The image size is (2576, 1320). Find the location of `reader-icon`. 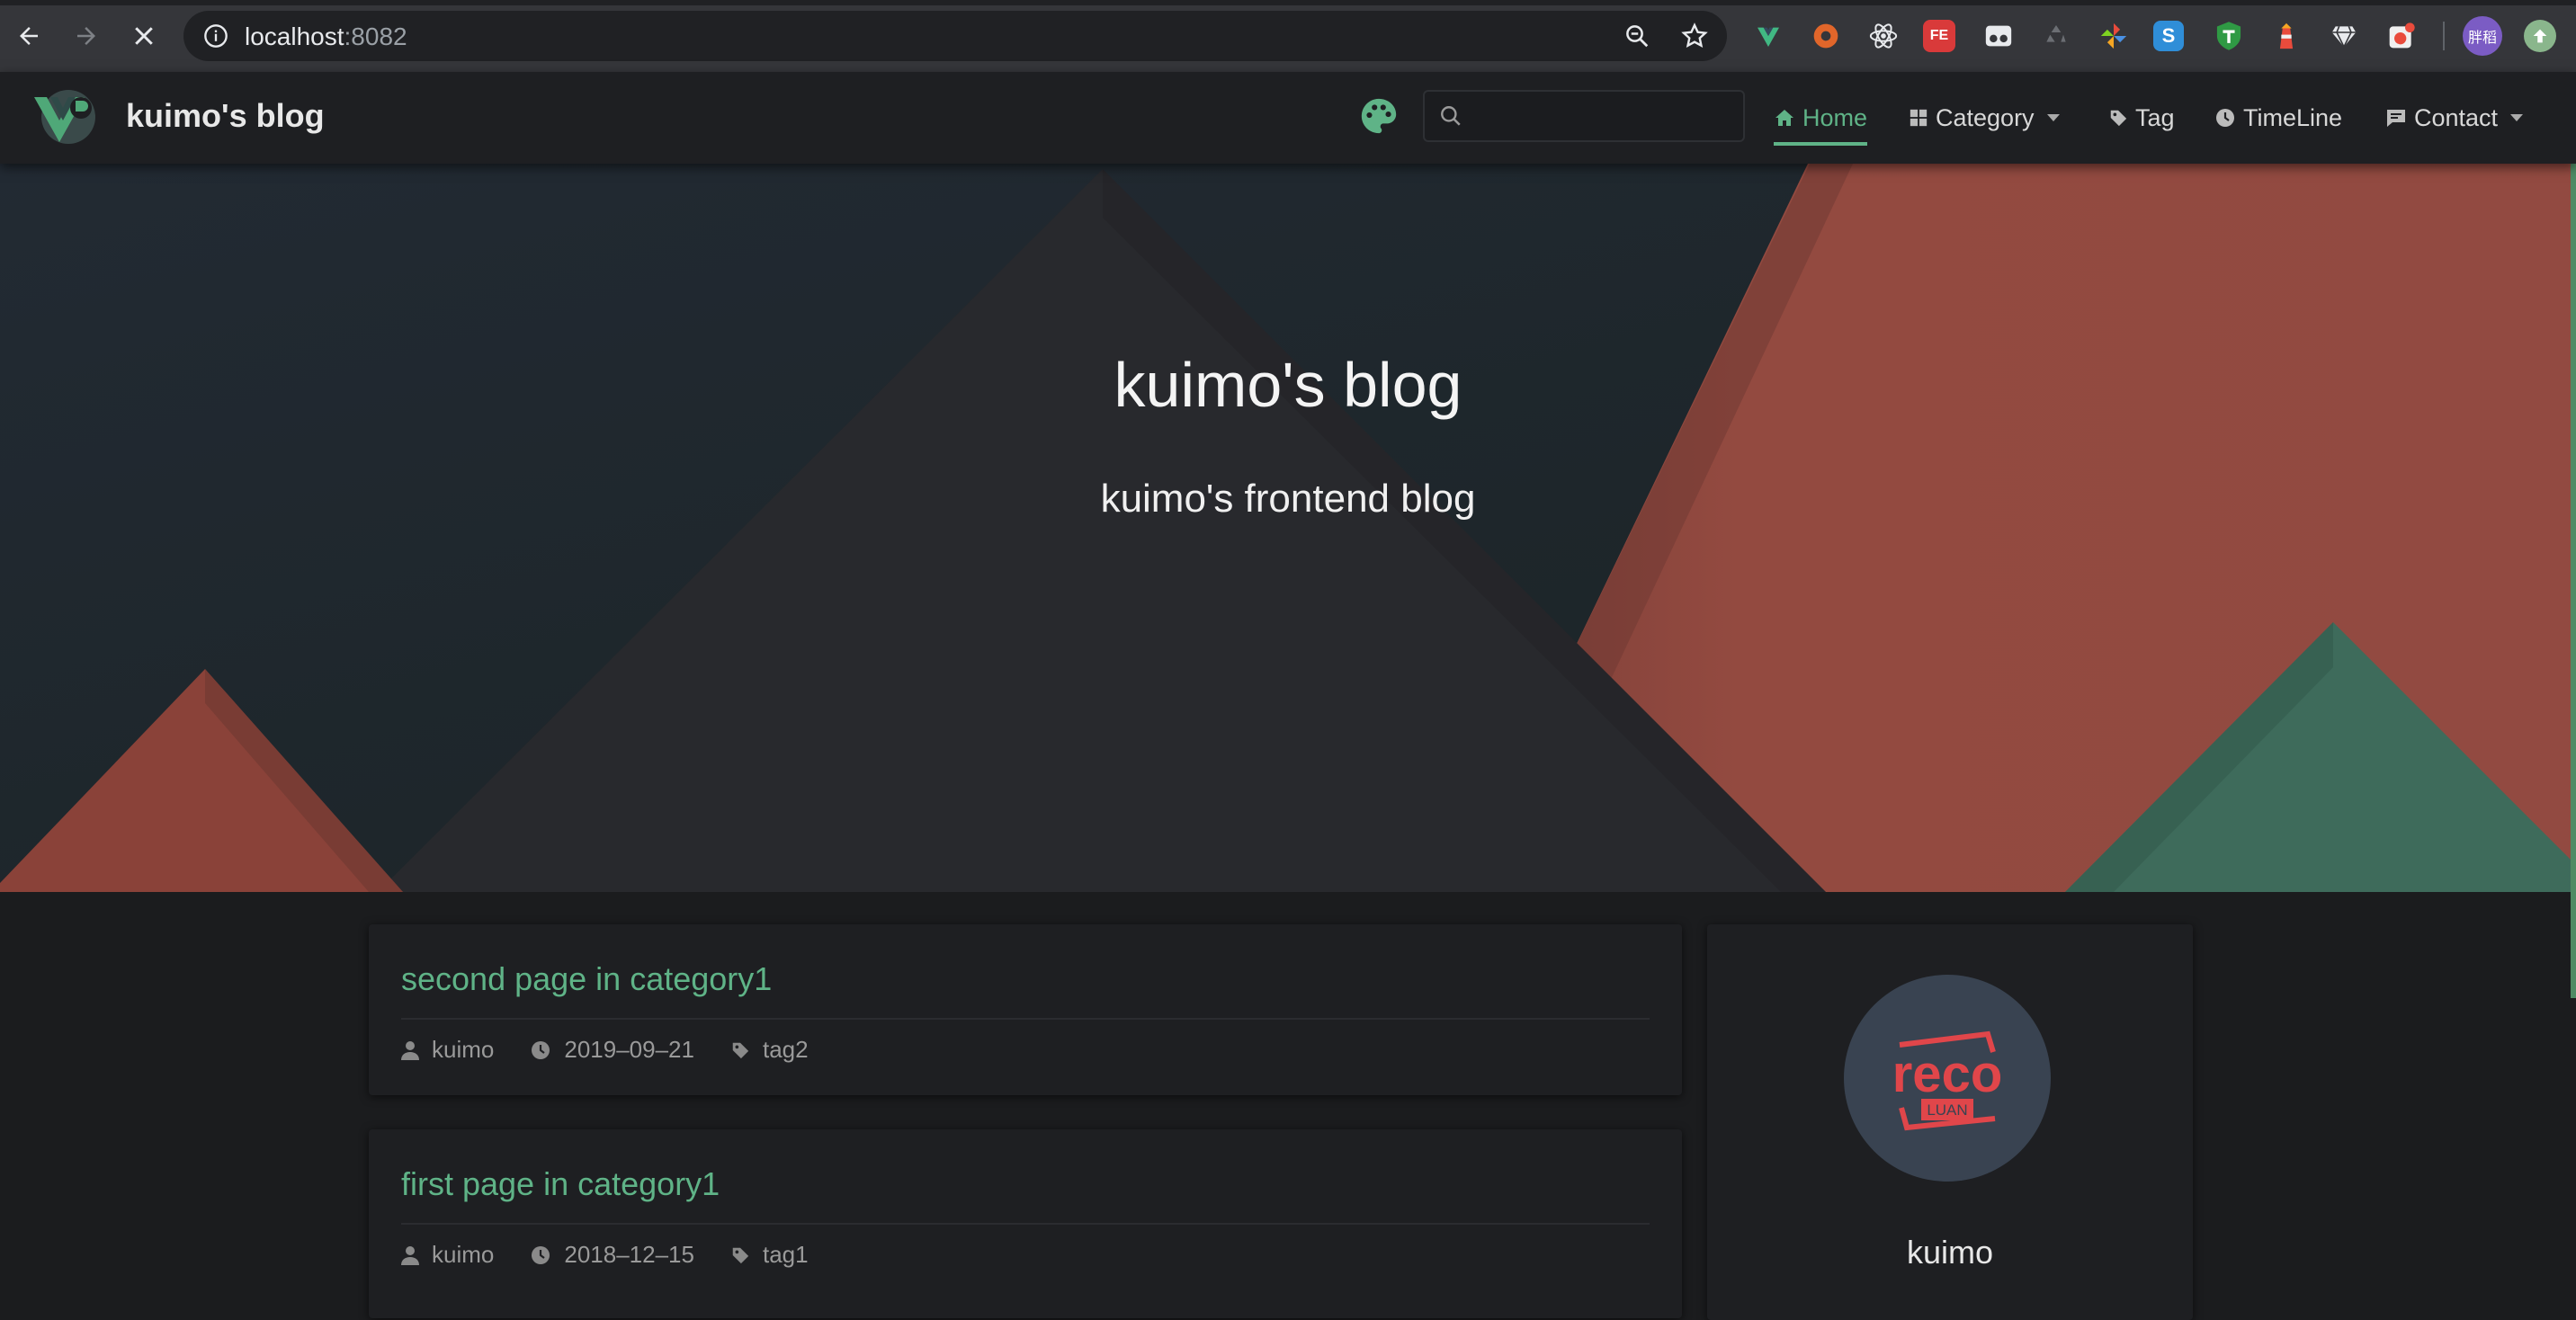

reader-icon is located at coordinates (1999, 36).